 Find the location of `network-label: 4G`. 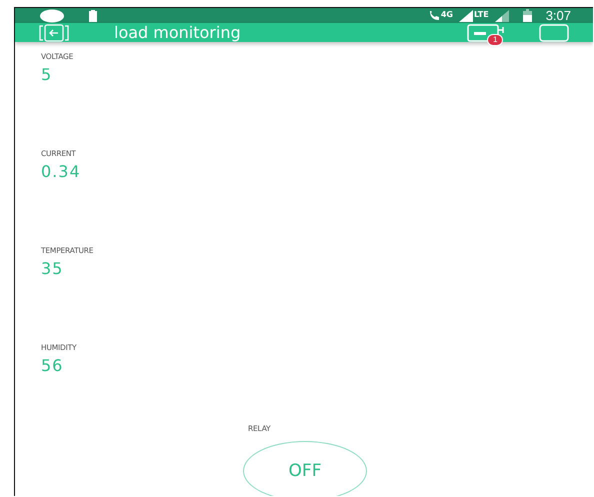

network-label: 4G is located at coordinates (446, 14).